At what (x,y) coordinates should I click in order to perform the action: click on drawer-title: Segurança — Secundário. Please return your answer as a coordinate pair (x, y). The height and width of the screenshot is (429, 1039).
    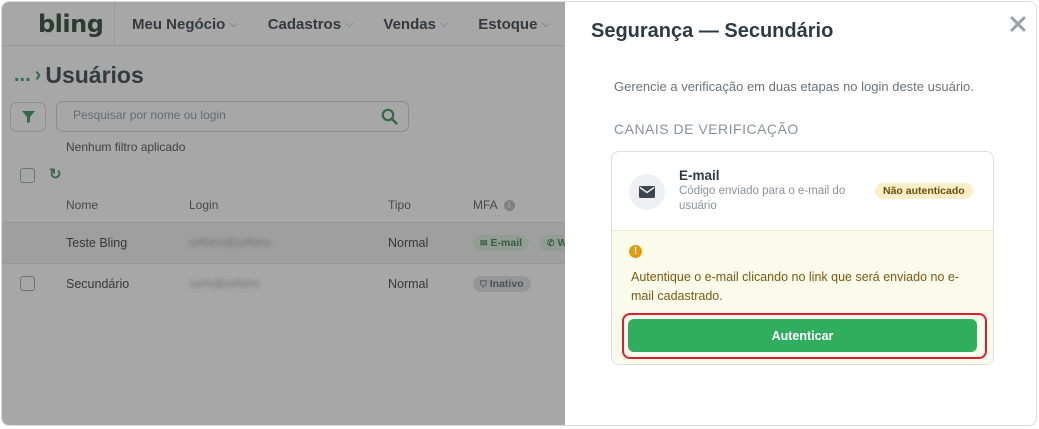
    Looking at the image, I should click on (712, 31).